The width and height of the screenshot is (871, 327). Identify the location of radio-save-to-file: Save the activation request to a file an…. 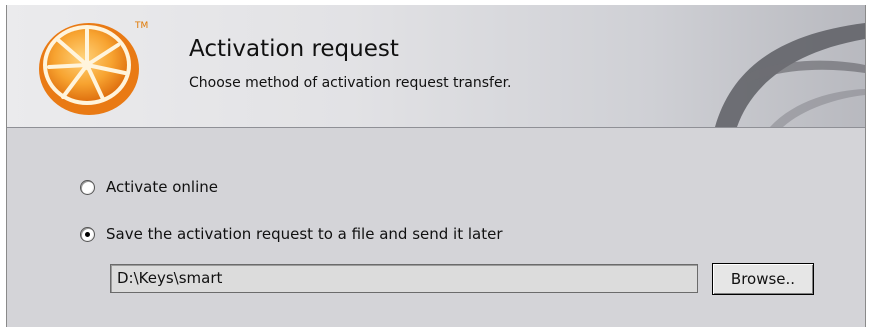
(291, 234).